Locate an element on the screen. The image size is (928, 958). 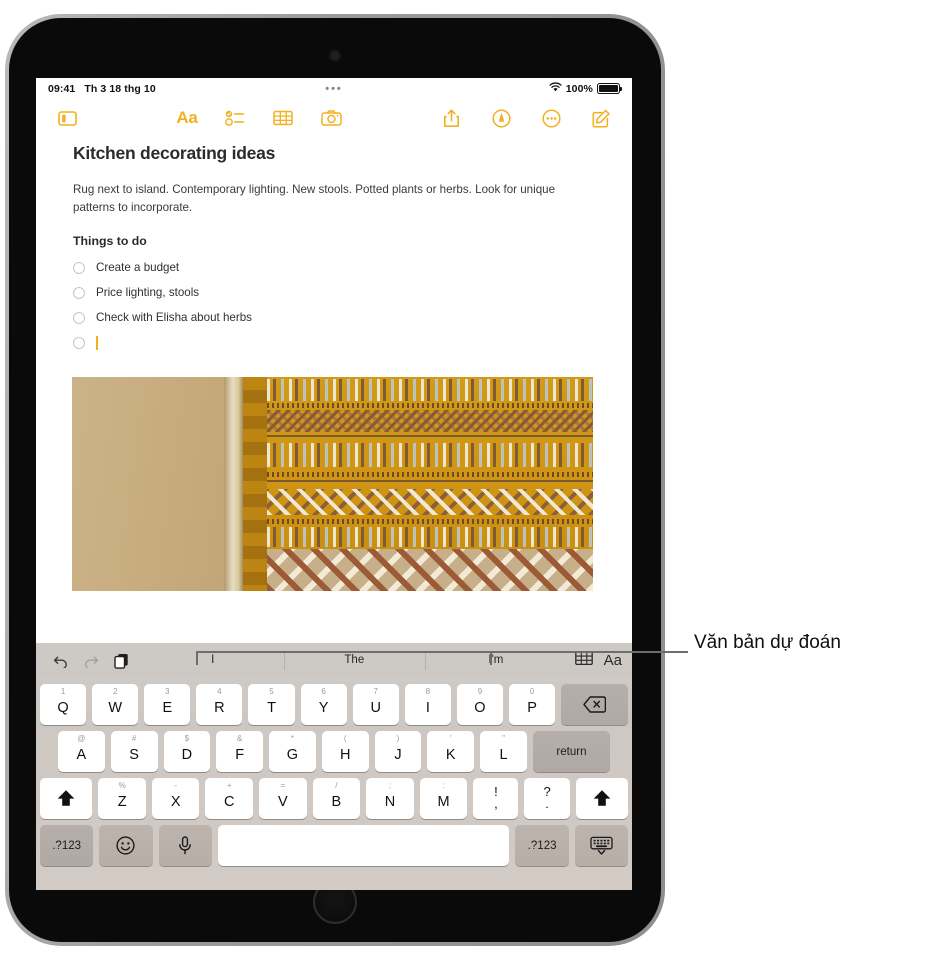
key-period-question: ?. is located at coordinates (547, 798).